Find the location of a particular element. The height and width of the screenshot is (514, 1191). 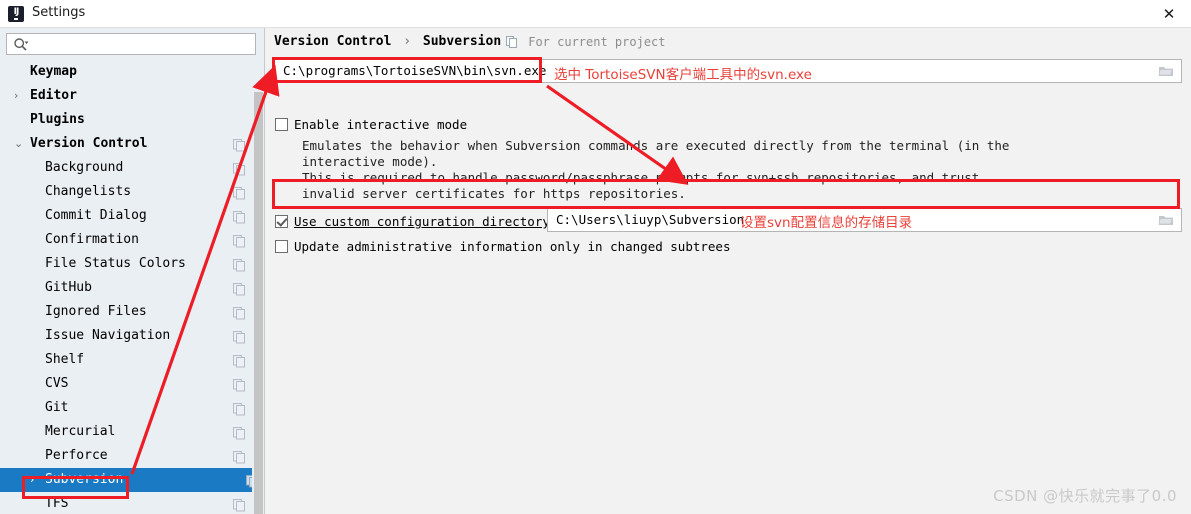

use-custom-config-dir-checkbox is located at coordinates (281, 221).